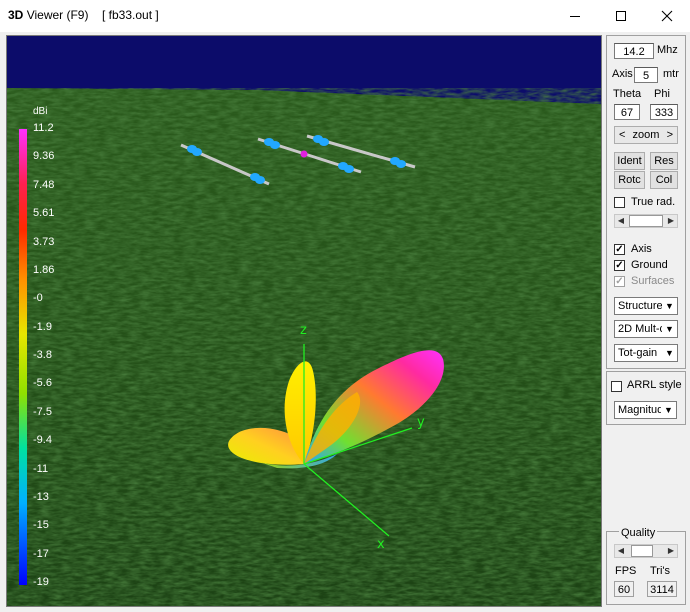  I want to click on magnitude-select: Magnitud ▼, so click(645, 410).